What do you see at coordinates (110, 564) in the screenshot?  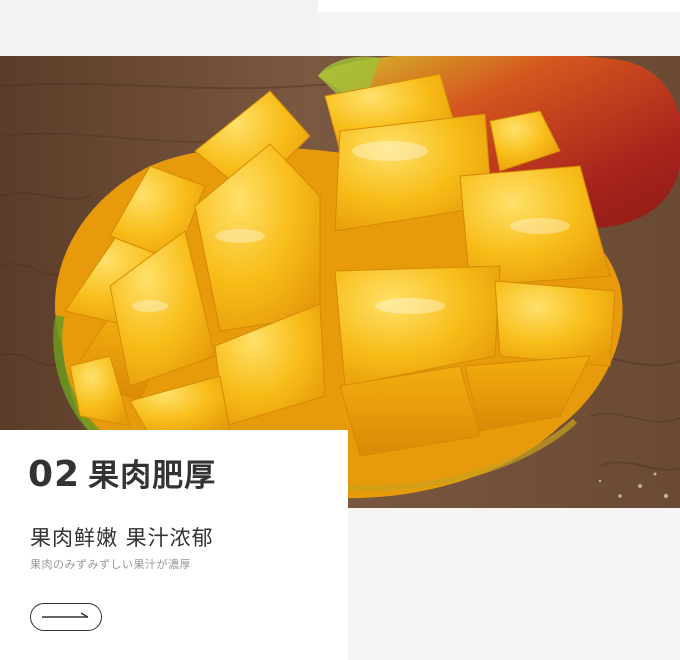 I see `feature-note: 果肉のみずみずしい果汁が濃厚` at bounding box center [110, 564].